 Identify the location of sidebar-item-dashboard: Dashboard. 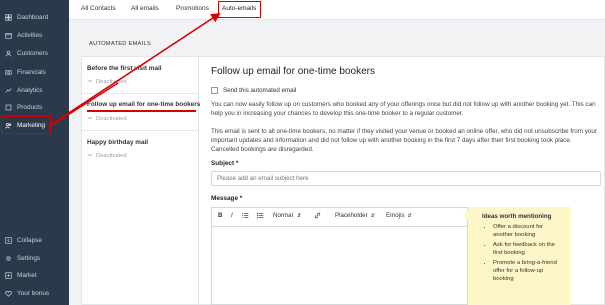
(34, 17).